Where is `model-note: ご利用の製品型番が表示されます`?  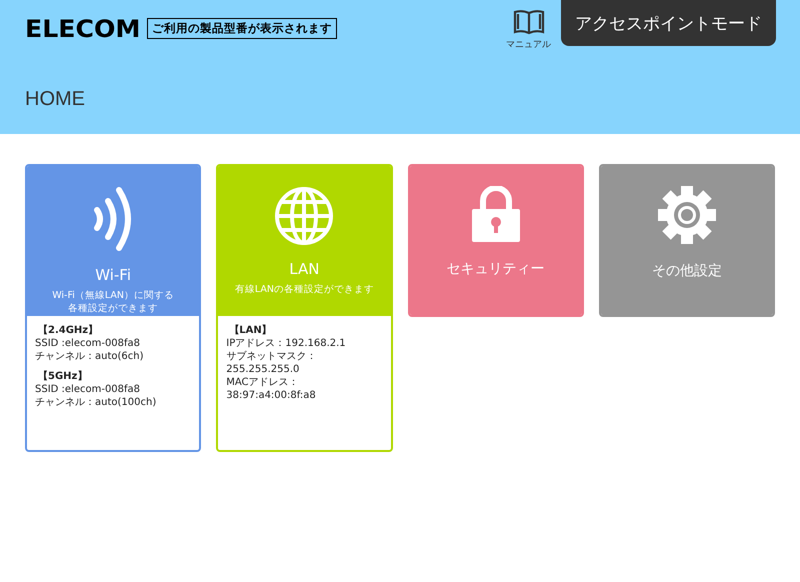
model-note: ご利用の製品型番が表示されます is located at coordinates (241, 28).